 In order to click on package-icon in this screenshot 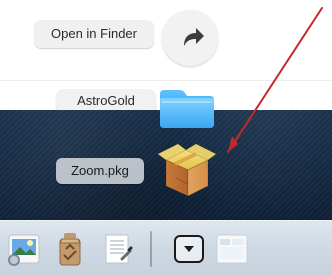, I will do `click(187, 169)`.